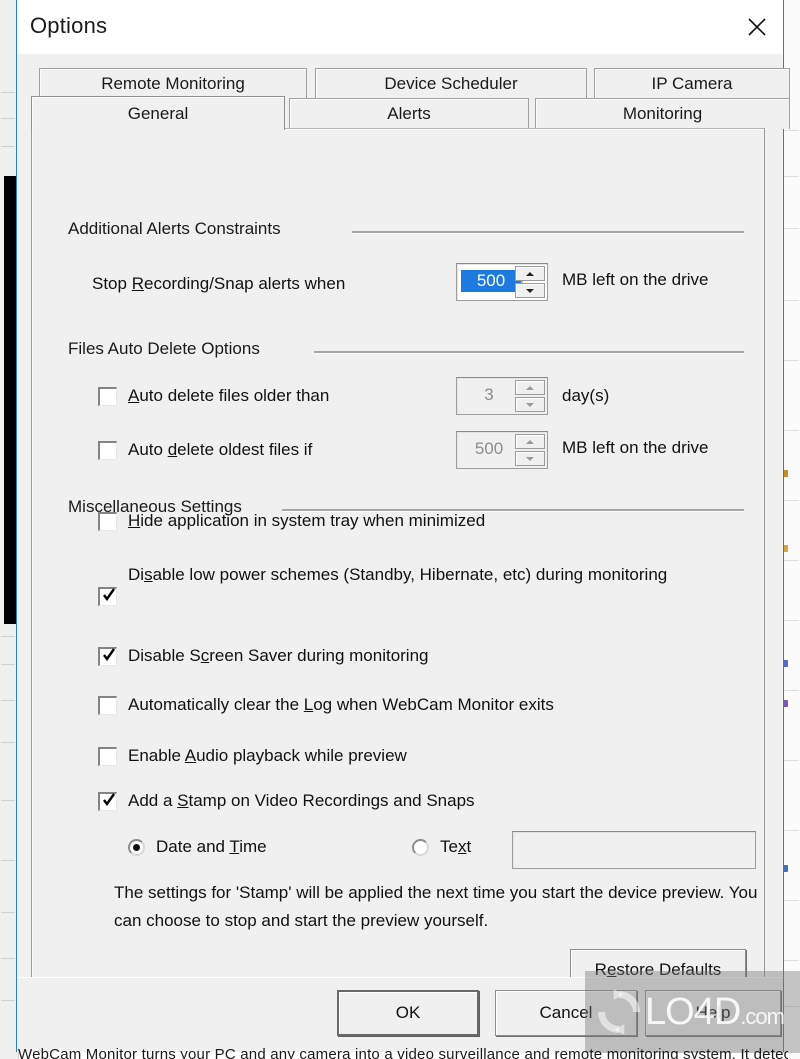 Image resolution: width=800 pixels, height=1059 pixels. I want to click on close-button, so click(757, 26).